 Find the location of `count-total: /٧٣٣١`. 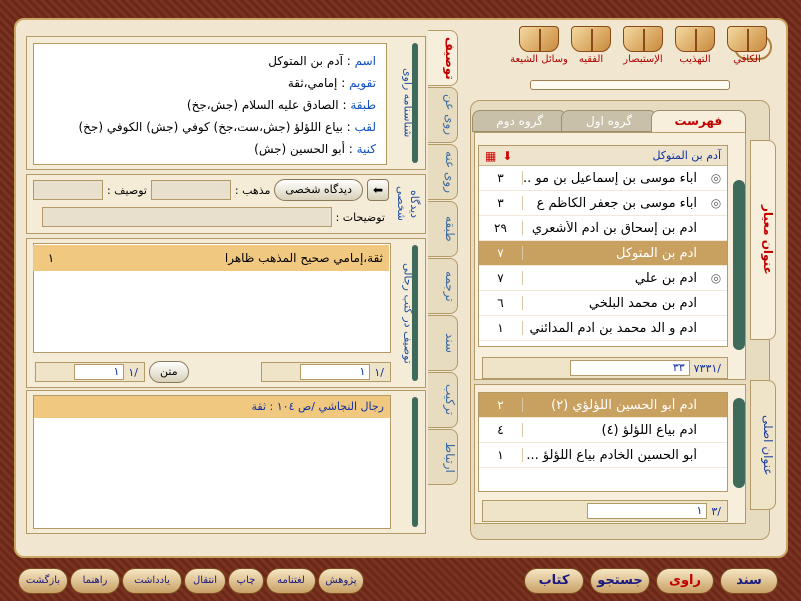

count-total: /٧٣٣١ is located at coordinates (707, 368).